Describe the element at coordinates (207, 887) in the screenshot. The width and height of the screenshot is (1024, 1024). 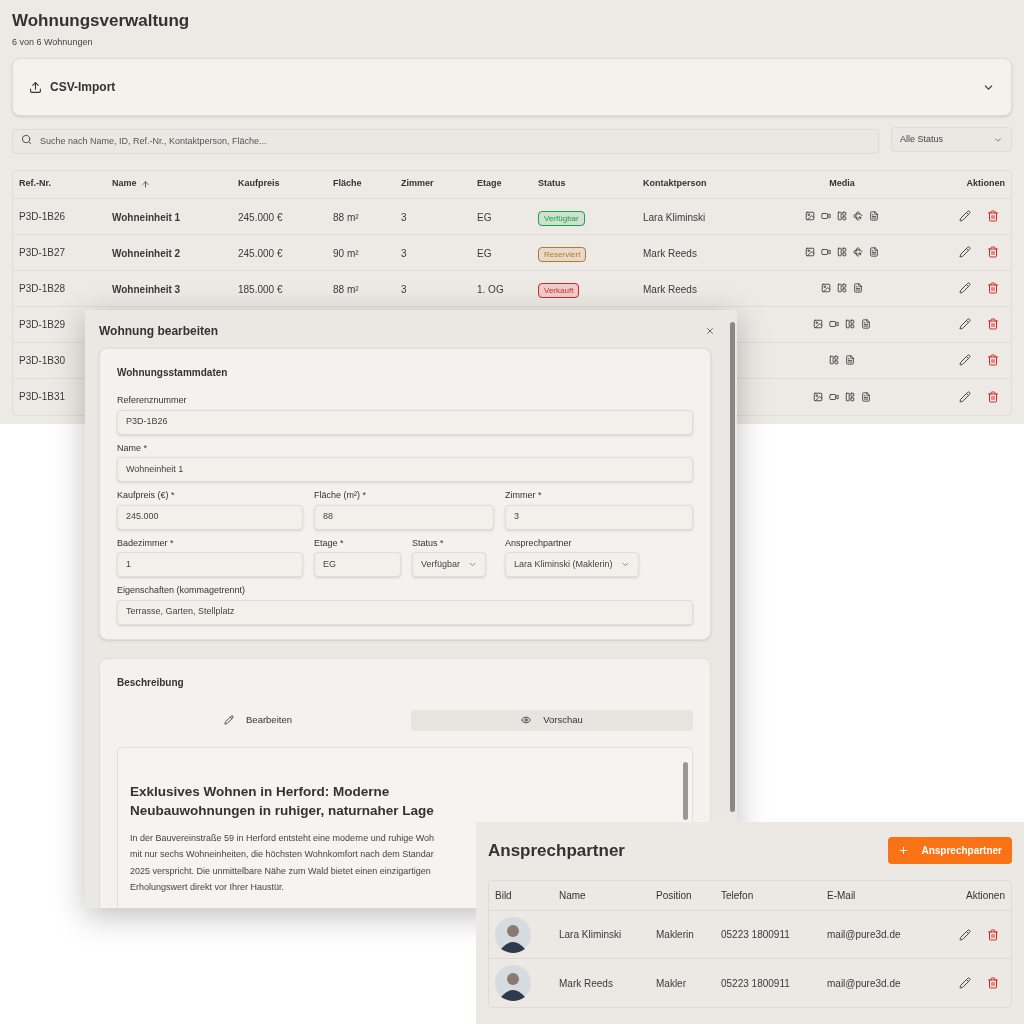
I see `preview-text-line: Erholungswert direkt vor Ihrer Haustür.` at that location.